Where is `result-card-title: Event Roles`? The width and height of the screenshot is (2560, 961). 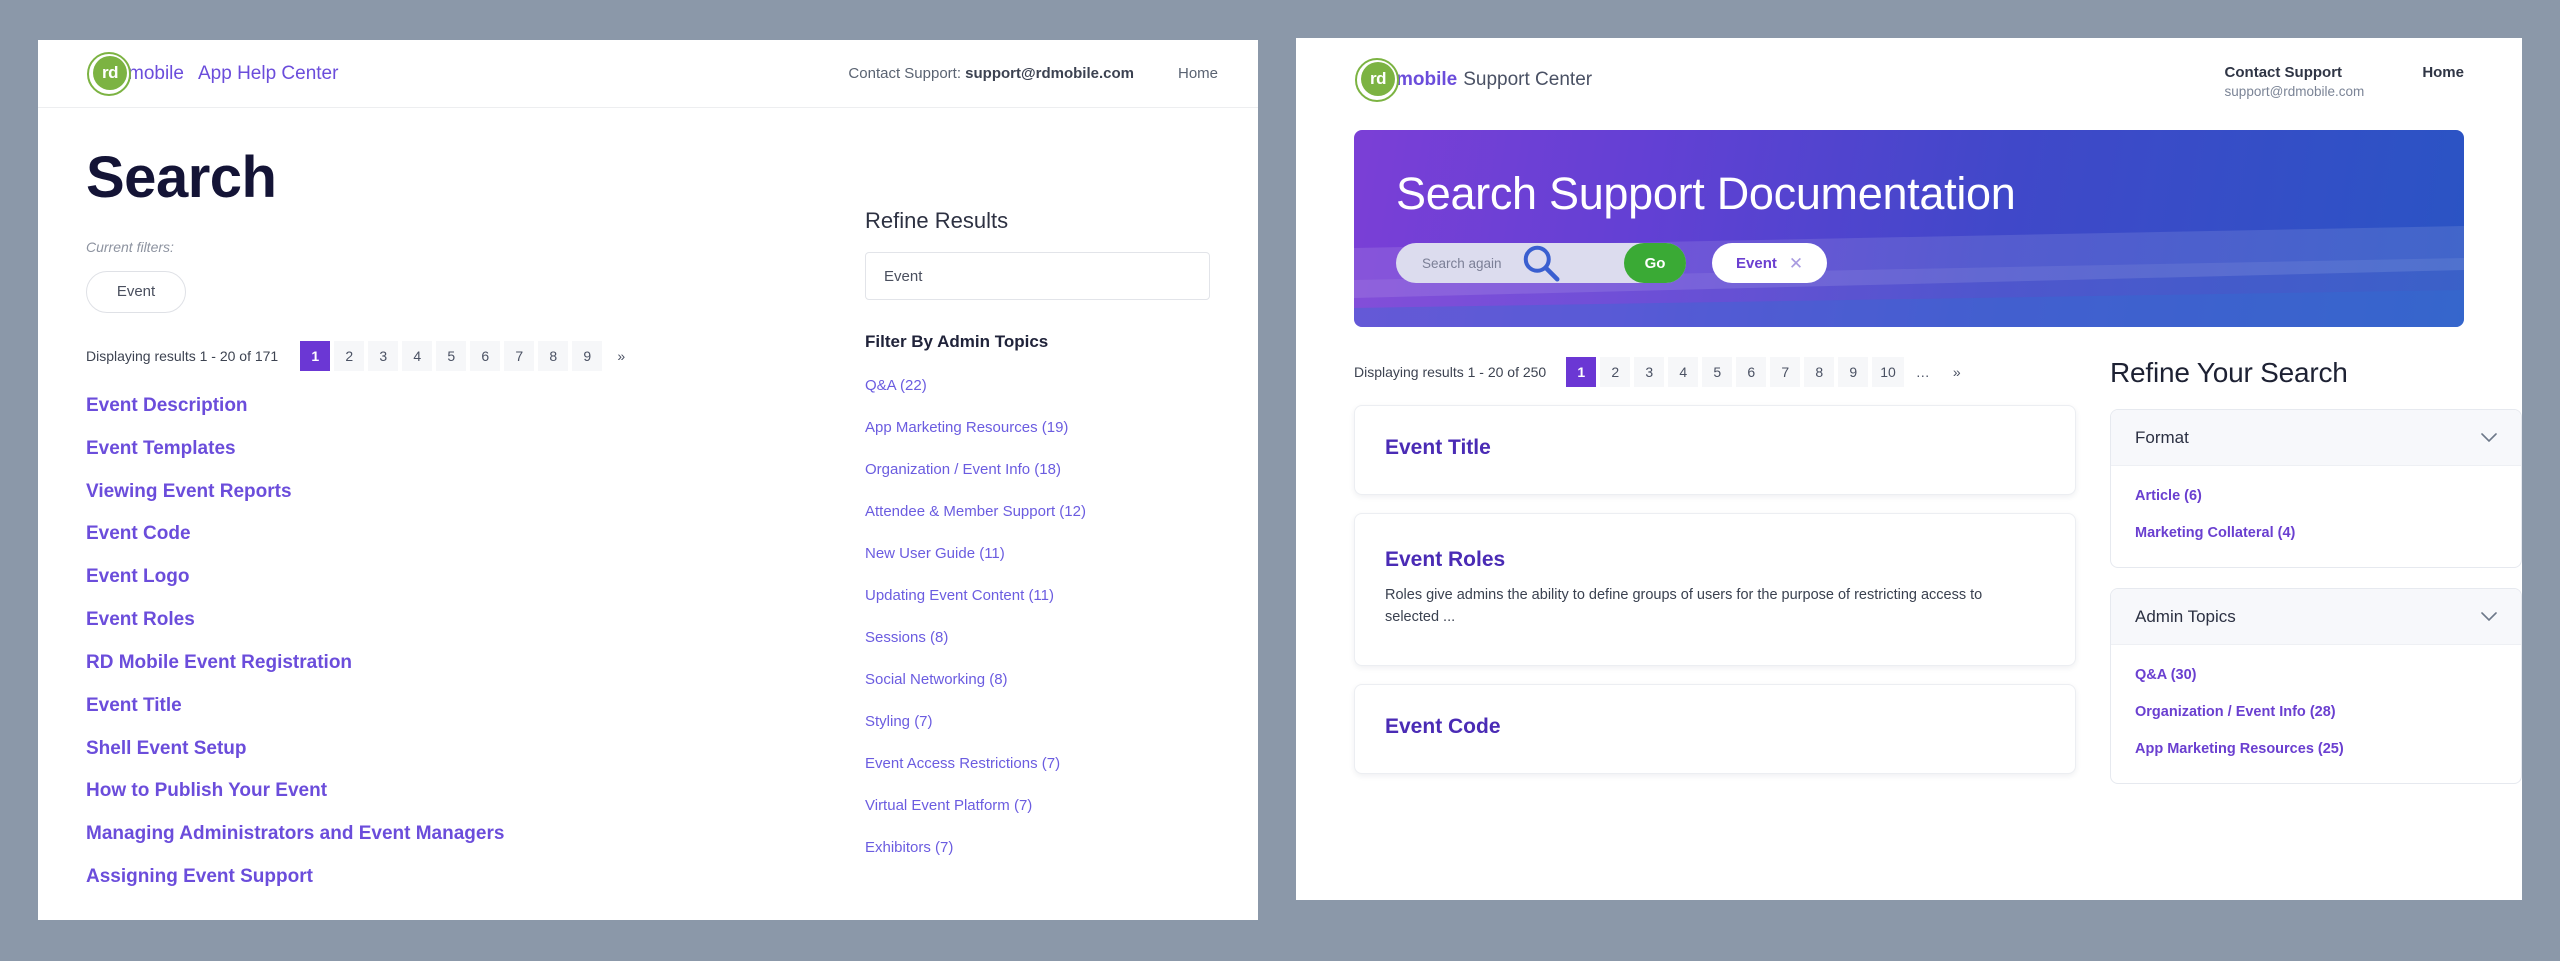
result-card-title: Event Roles is located at coordinates (1715, 560).